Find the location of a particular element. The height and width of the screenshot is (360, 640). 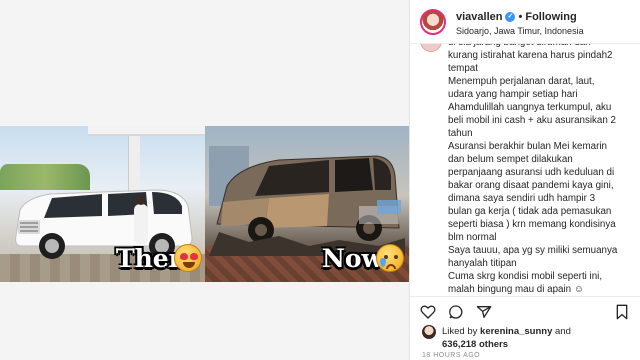

bookmark-icon is located at coordinates (622, 312).